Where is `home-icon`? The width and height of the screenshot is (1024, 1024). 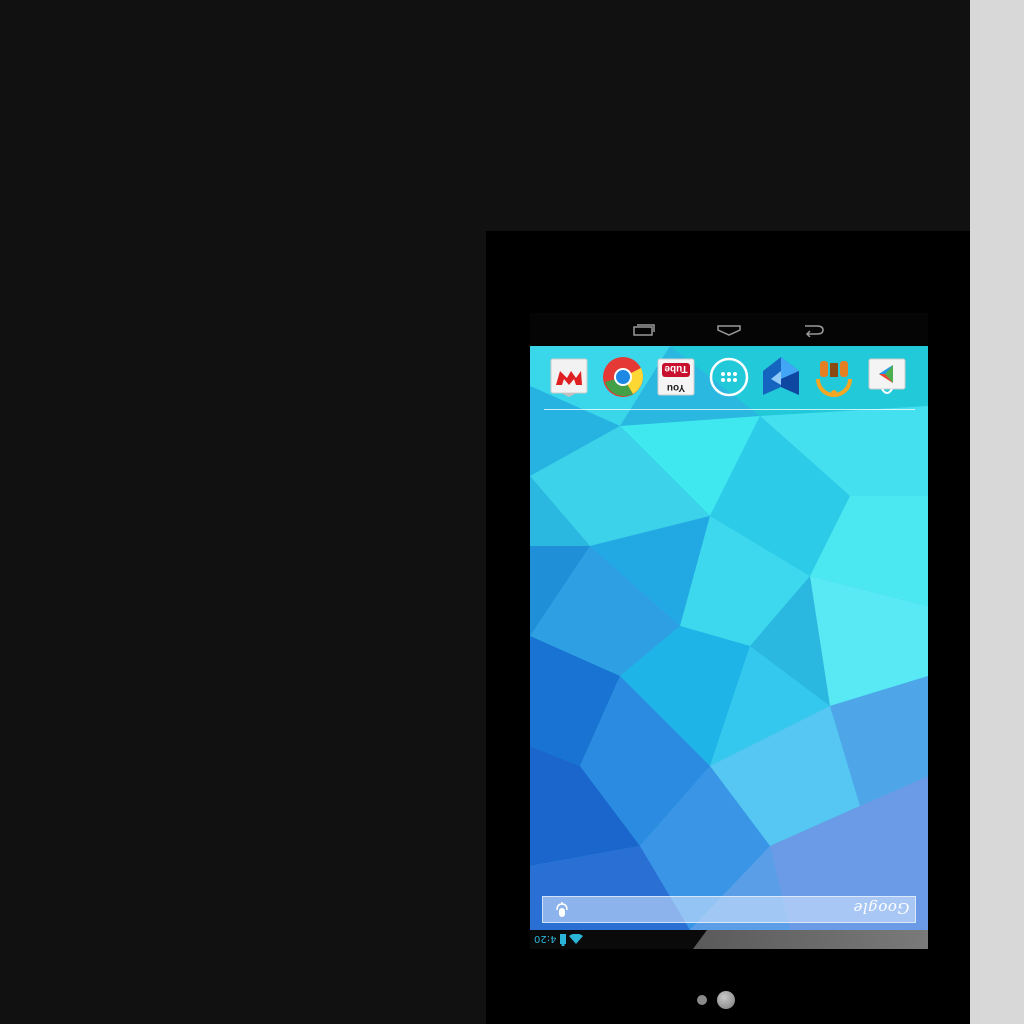 home-icon is located at coordinates (729, 330).